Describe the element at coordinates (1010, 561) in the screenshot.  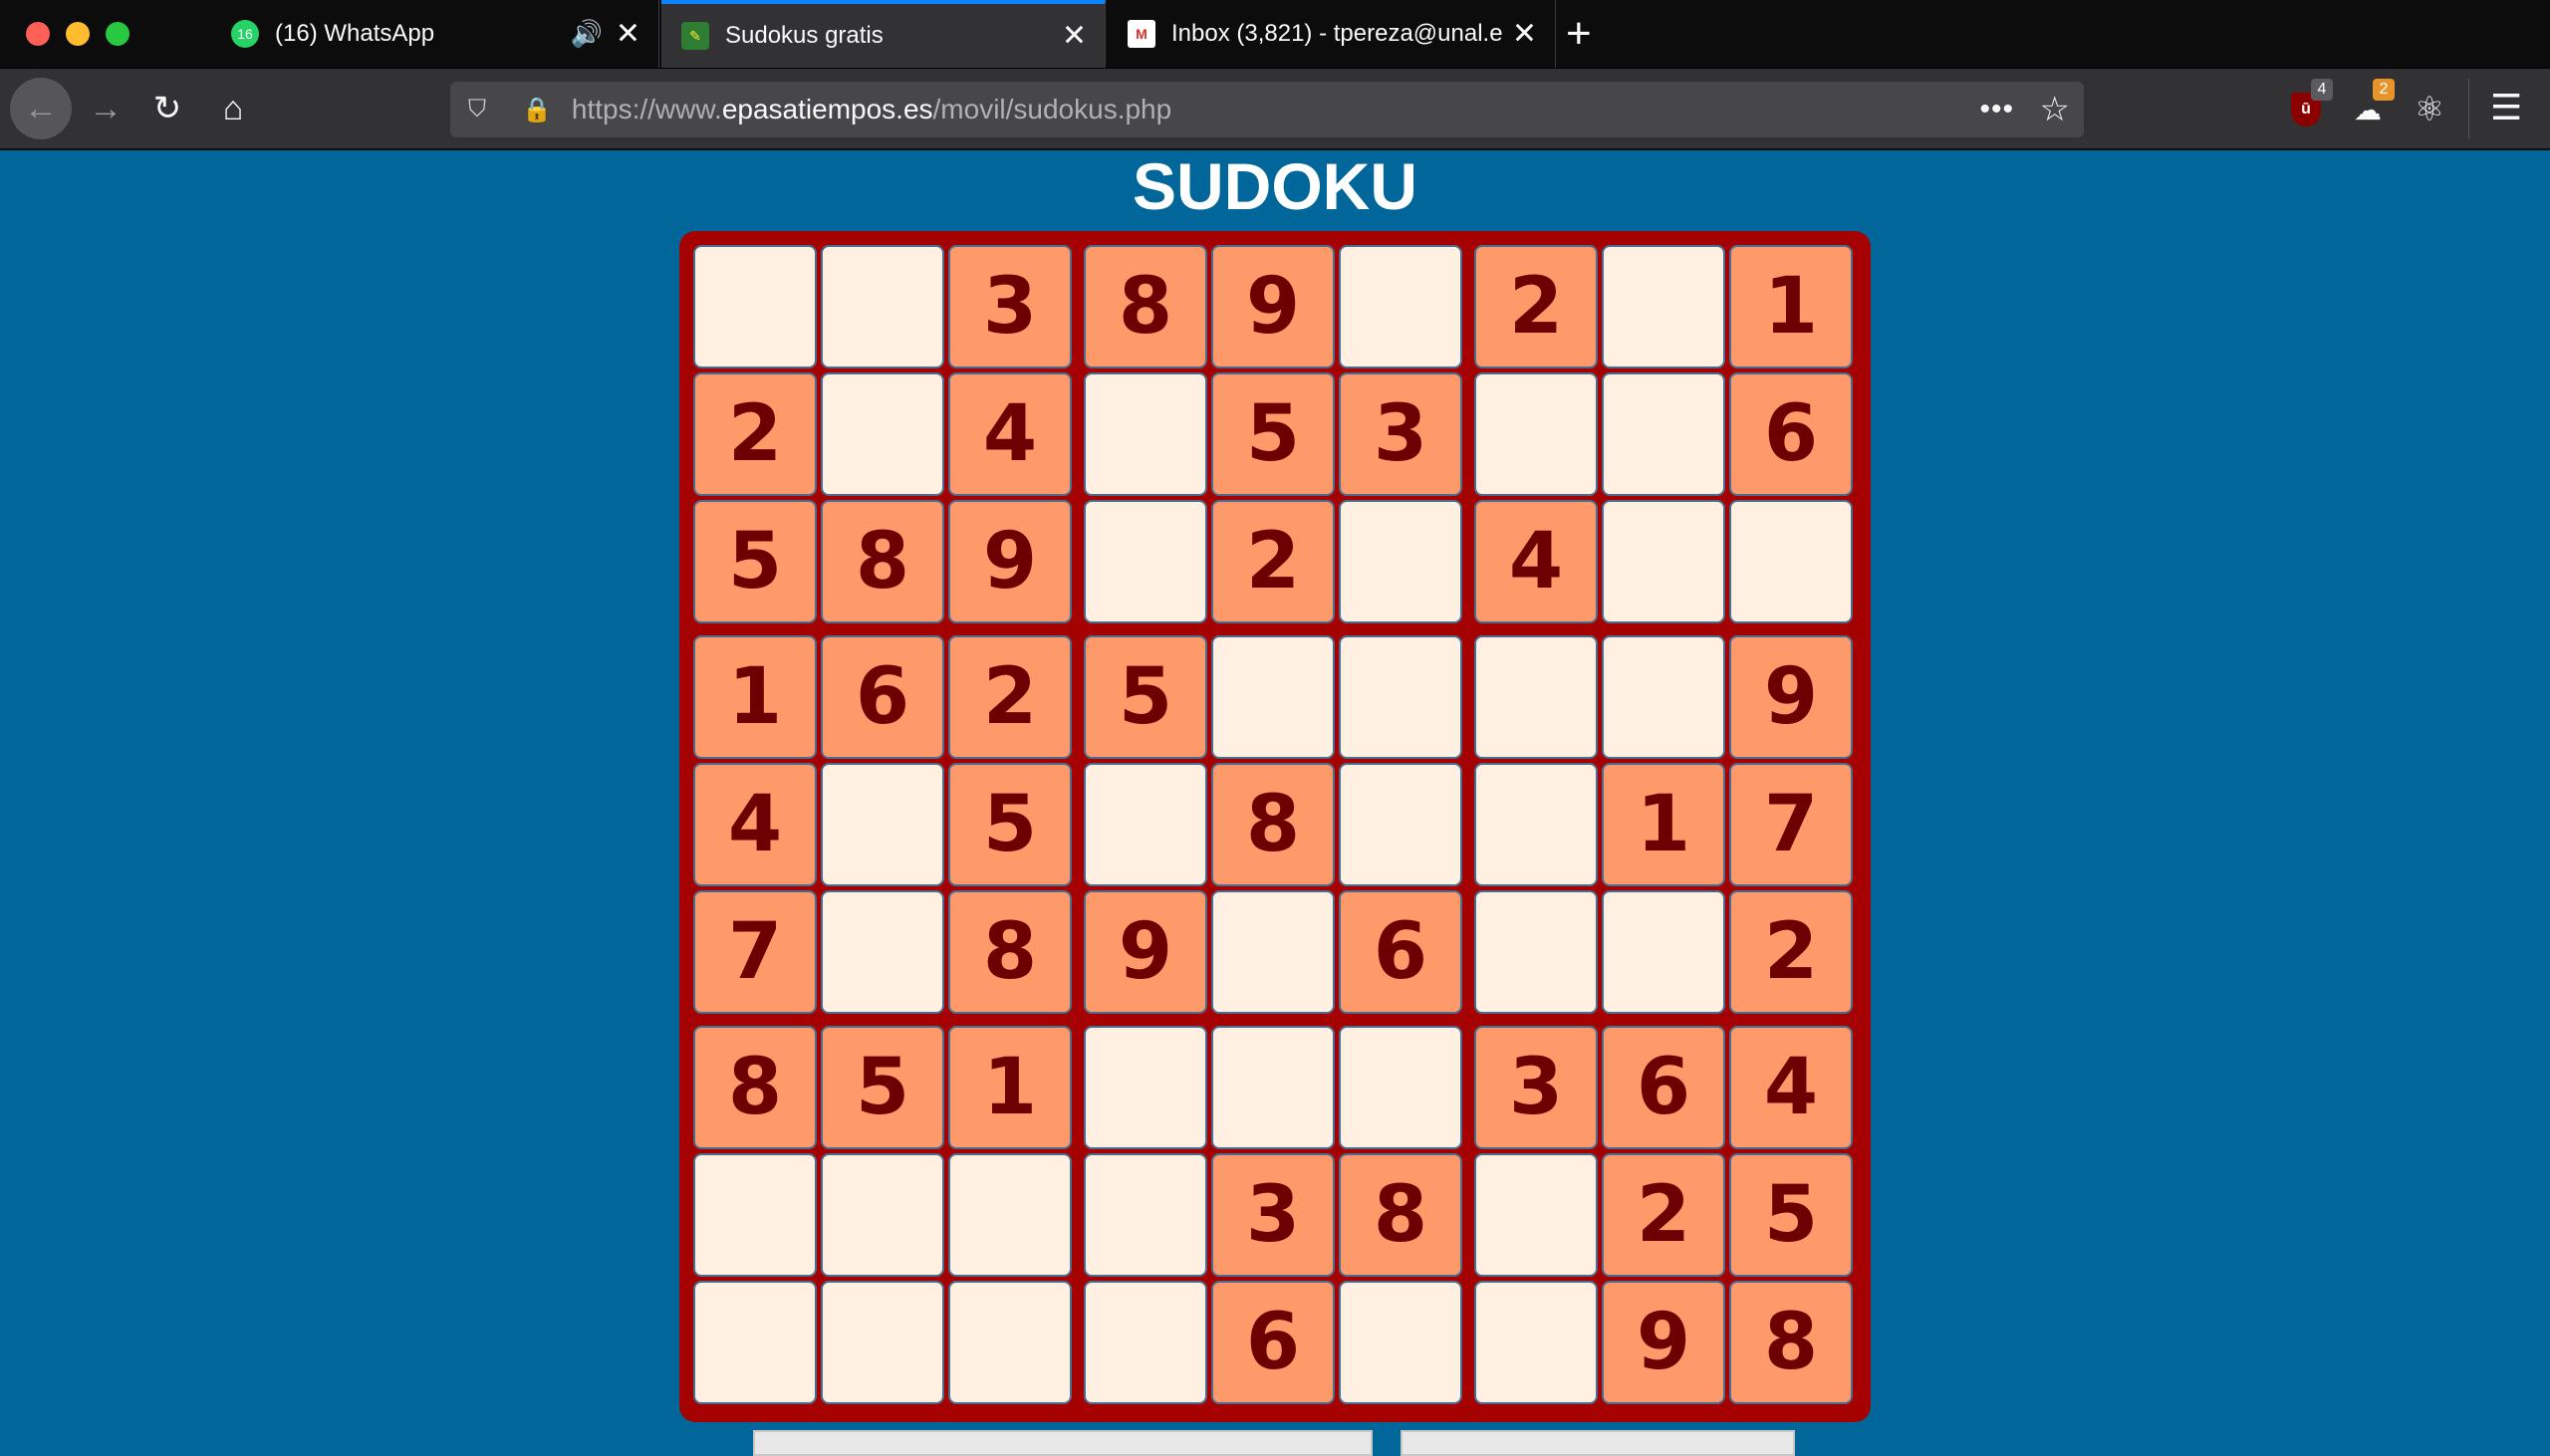
I see `sudoku-cell-r3-c3: 9` at that location.